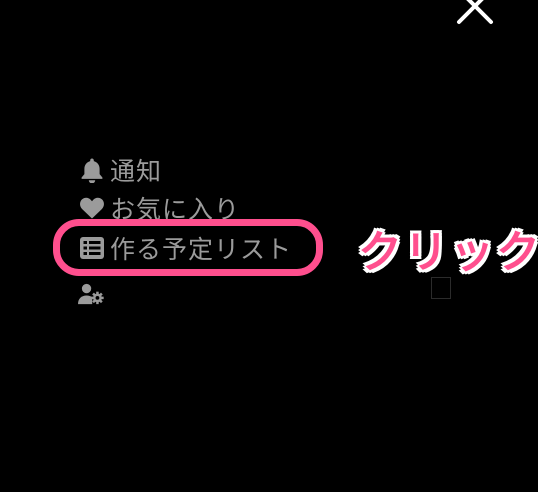  Describe the element at coordinates (448, 252) in the screenshot. I see `click-instruction-label: クリック` at that location.